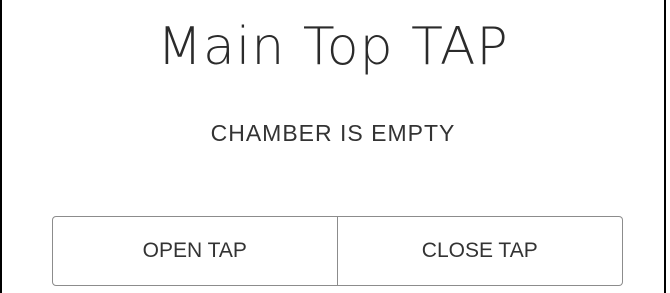  Describe the element at coordinates (195, 251) in the screenshot. I see `open-tap-button: OPEN TAP` at that location.